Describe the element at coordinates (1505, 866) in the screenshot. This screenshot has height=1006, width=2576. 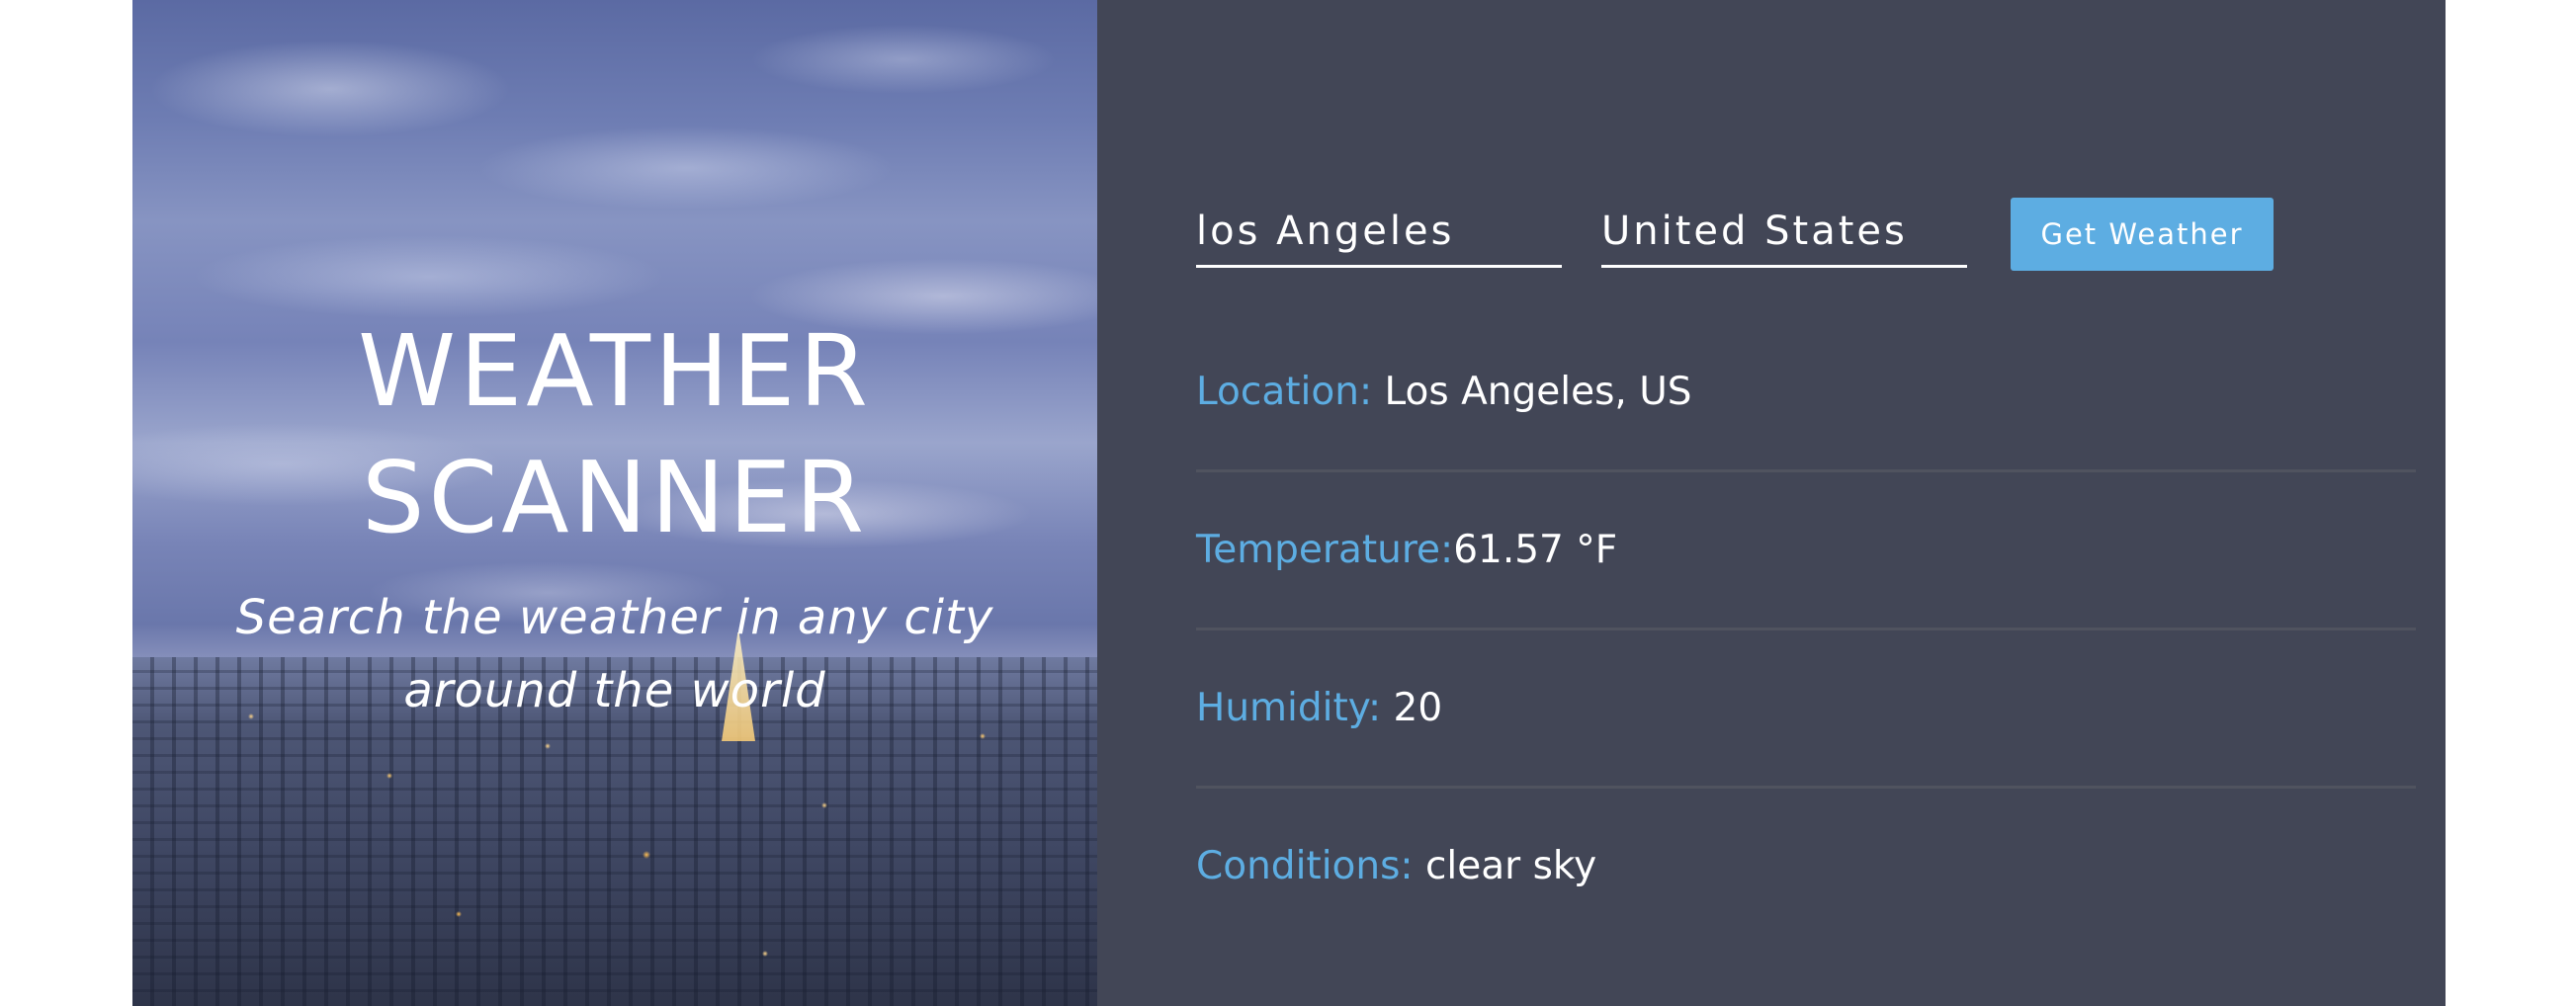
I see `conditions-value: clear sky` at that location.